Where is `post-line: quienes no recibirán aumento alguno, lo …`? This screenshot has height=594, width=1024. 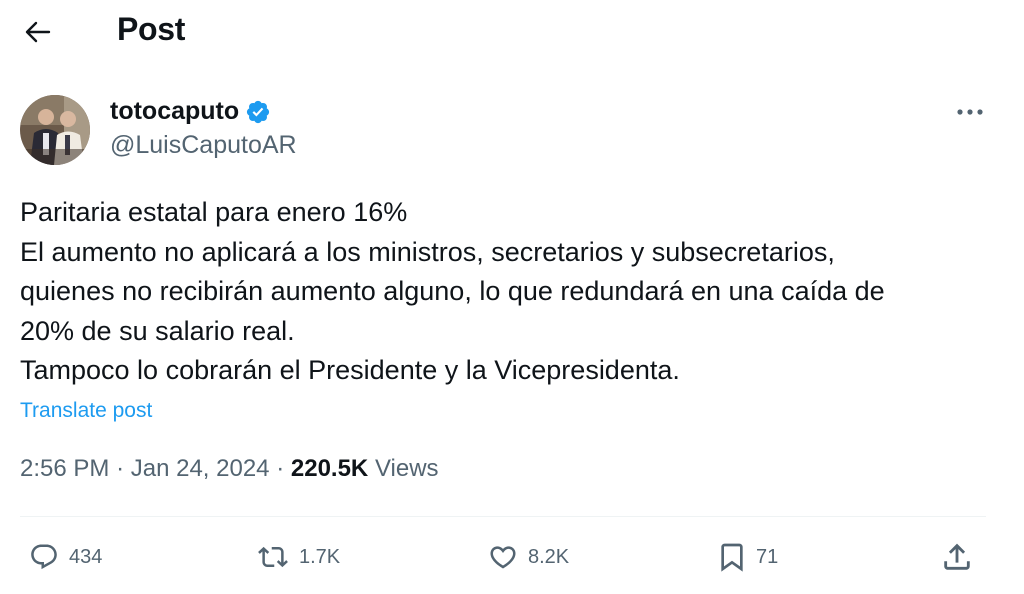
post-line: quienes no recibirán aumento alguno, lo … is located at coordinates (452, 291).